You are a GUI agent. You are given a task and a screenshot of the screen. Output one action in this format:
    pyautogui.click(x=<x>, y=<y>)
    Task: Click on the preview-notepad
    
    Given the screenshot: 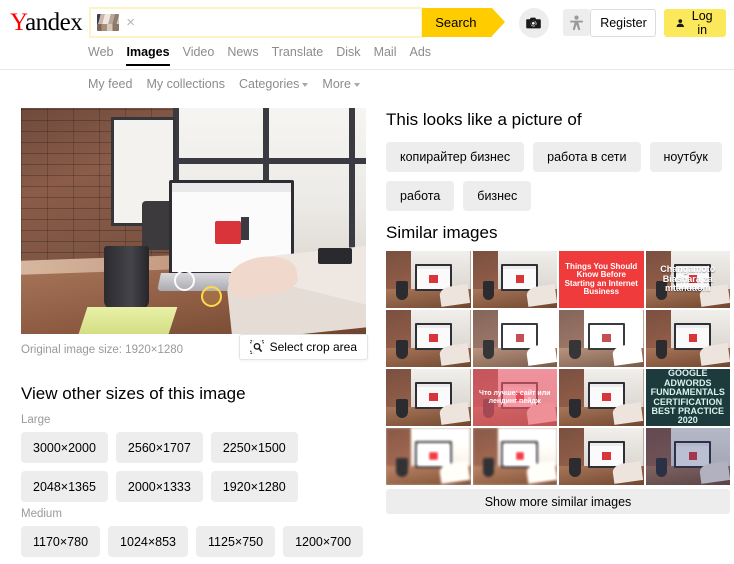 What is the action you would take?
    pyautogui.click(x=128, y=320)
    